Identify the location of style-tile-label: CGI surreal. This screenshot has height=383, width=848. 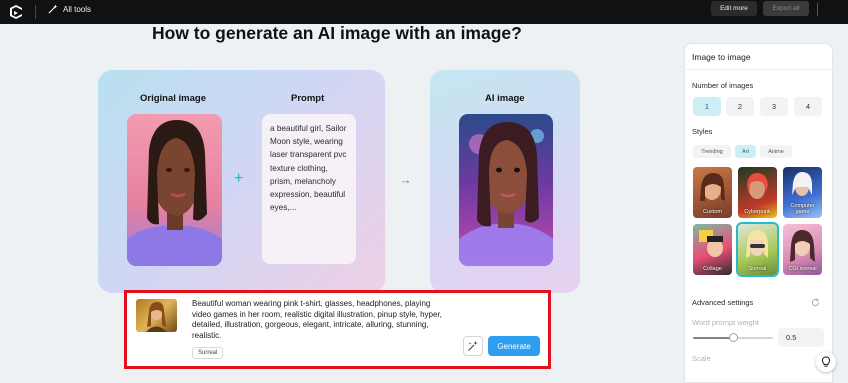
(802, 269).